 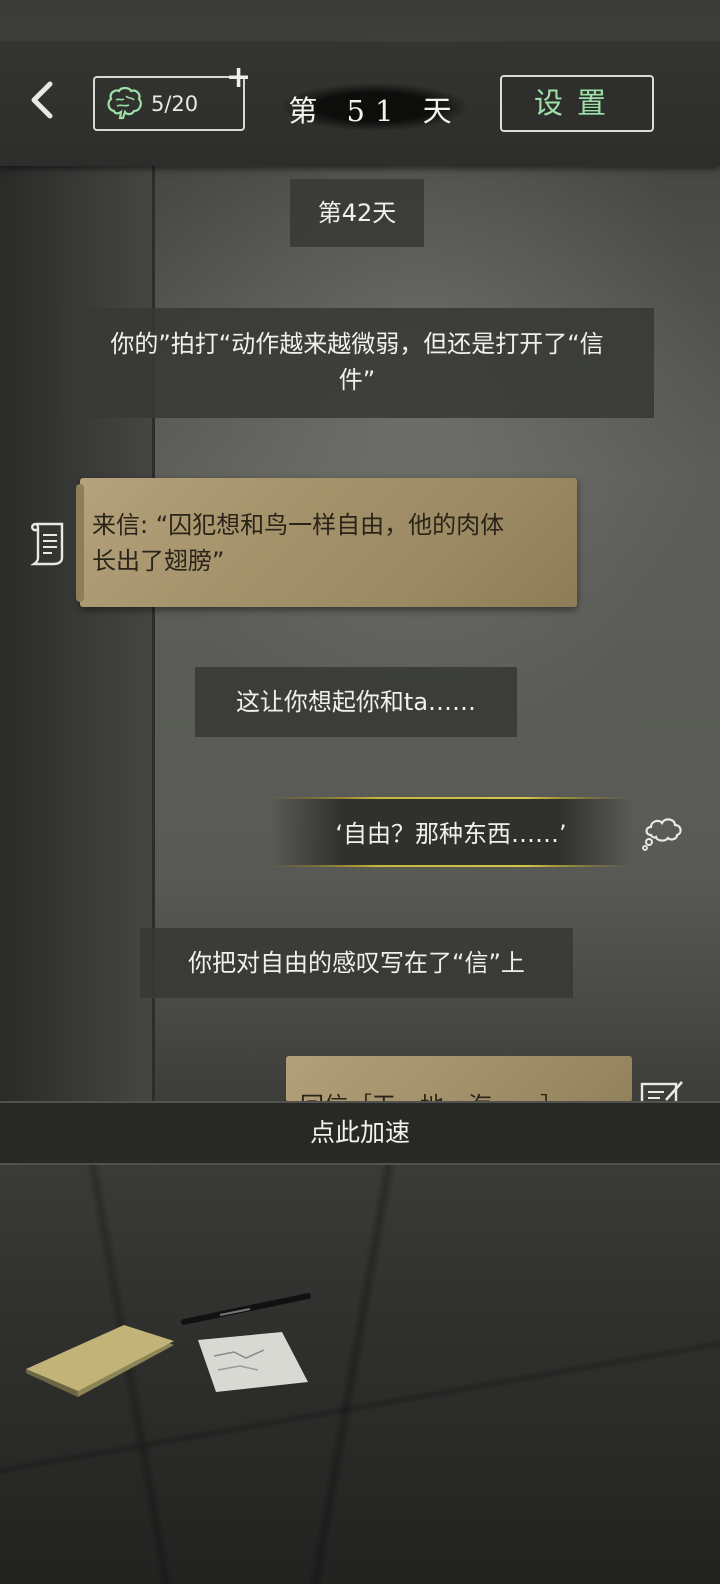 I want to click on day-title: 第 51 天, so click(x=375, y=107).